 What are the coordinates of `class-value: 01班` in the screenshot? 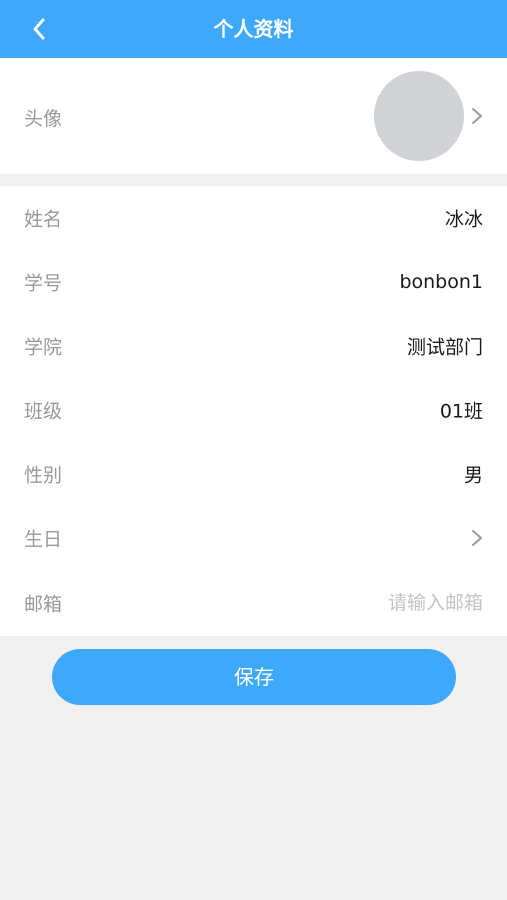 It's located at (461, 411).